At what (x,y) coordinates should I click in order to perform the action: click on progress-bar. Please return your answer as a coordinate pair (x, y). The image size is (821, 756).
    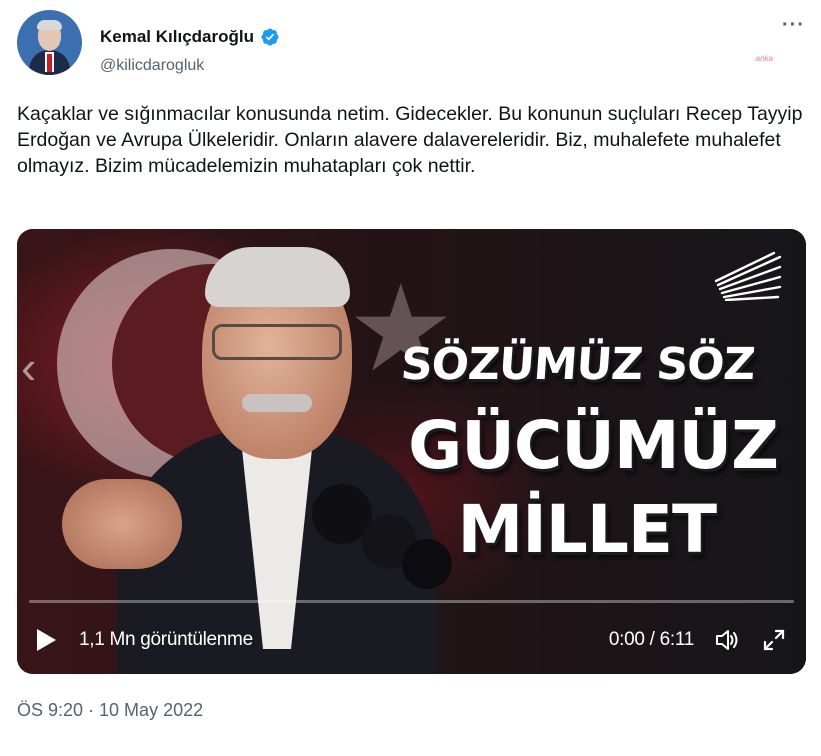
    Looking at the image, I should click on (411, 601).